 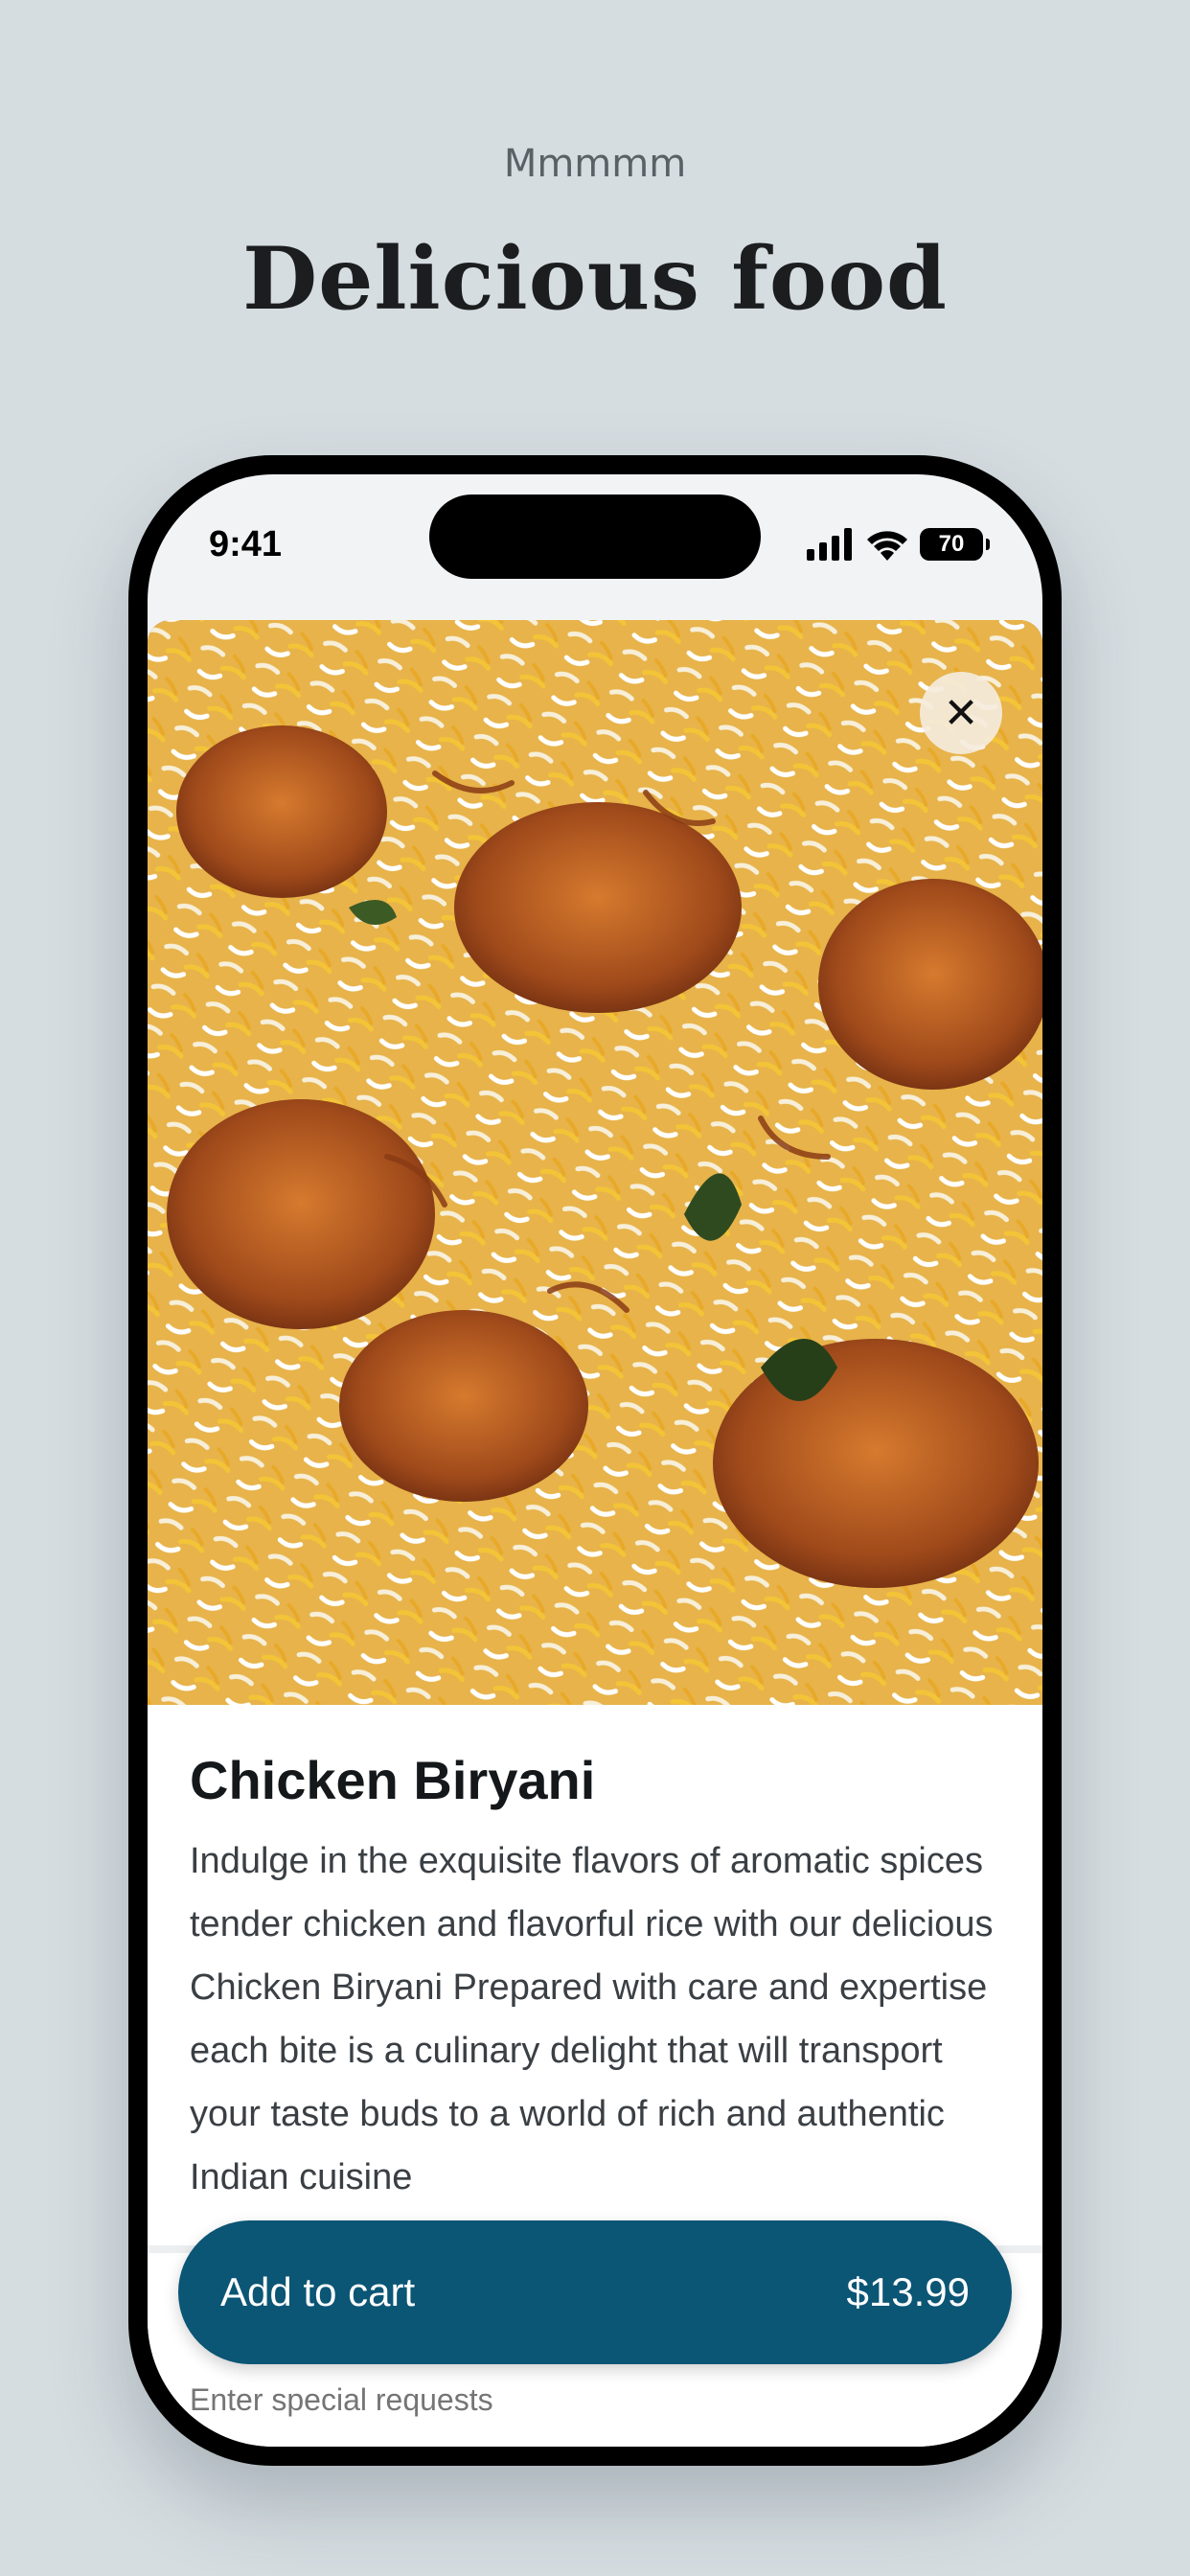 What do you see at coordinates (318, 2291) in the screenshot?
I see `add-to-cart-label: Add to cart` at bounding box center [318, 2291].